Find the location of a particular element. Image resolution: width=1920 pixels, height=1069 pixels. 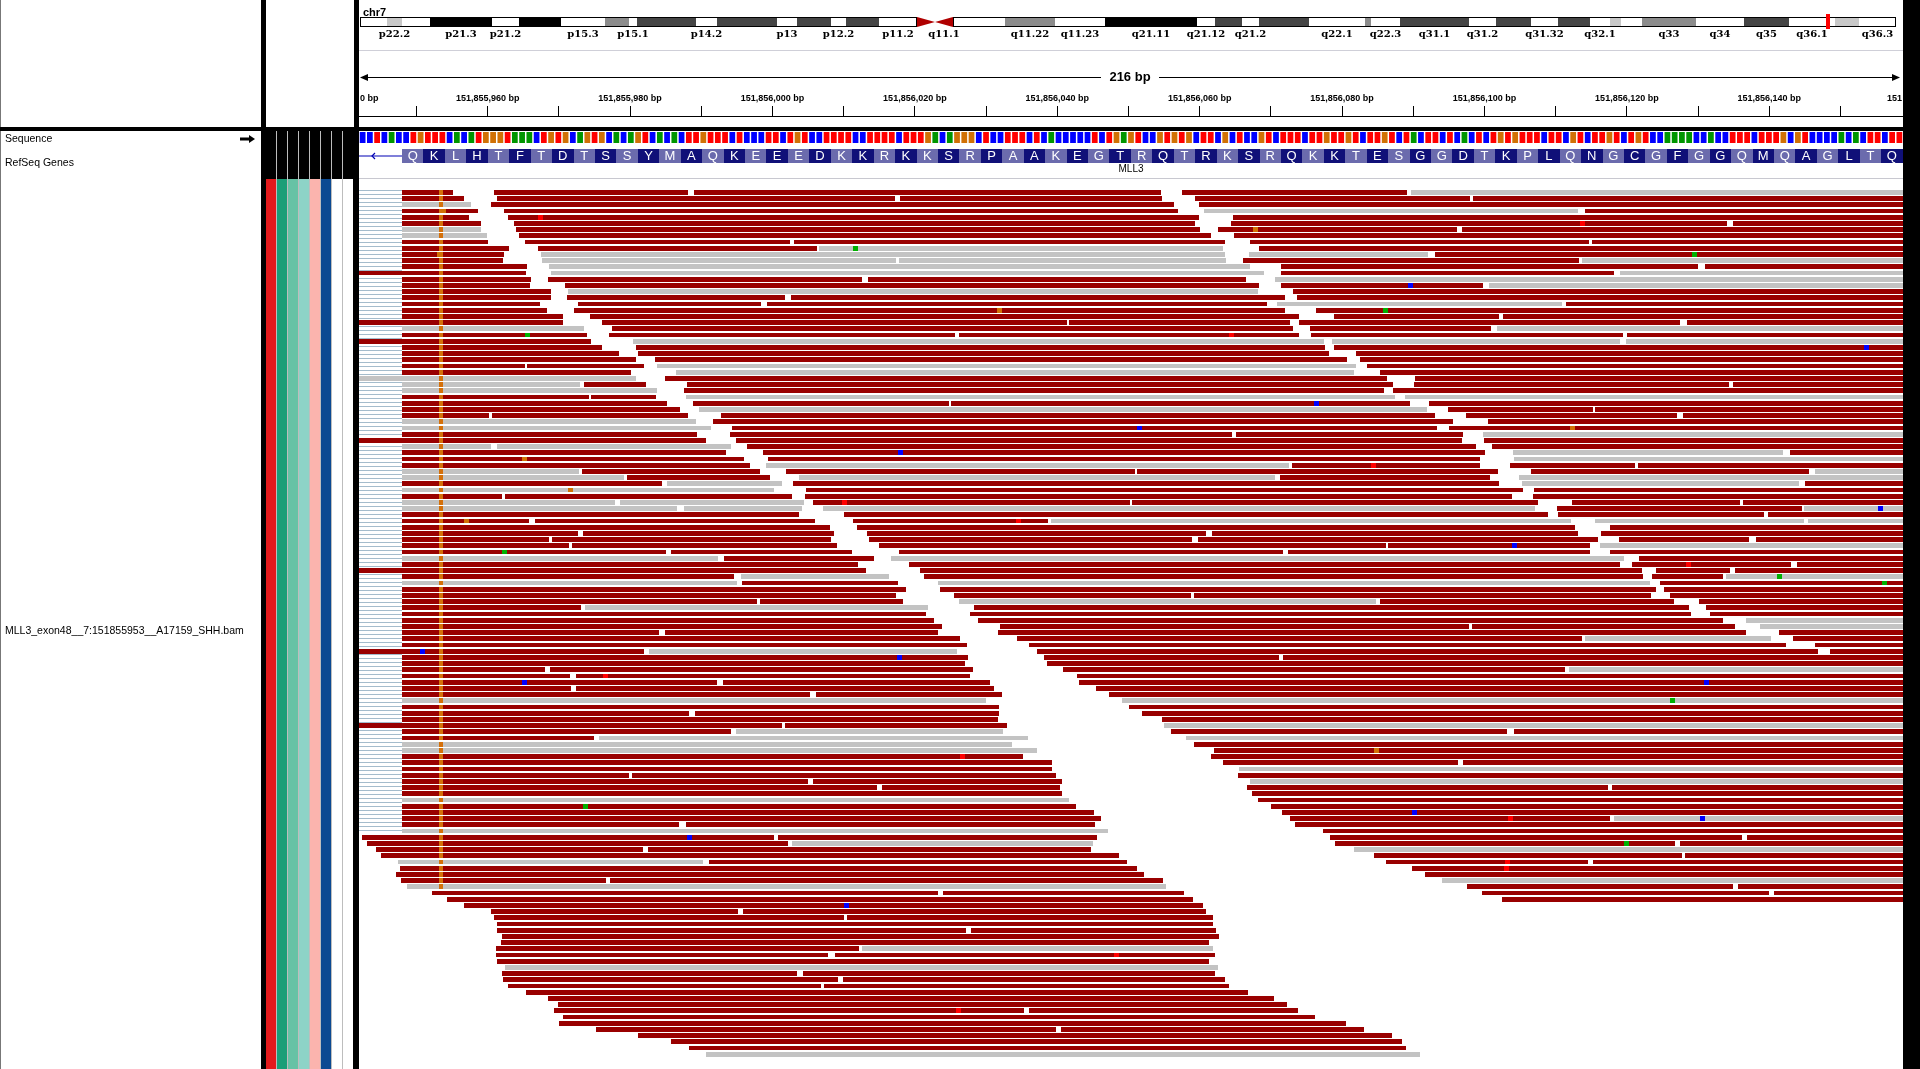

band-label: q21.12 is located at coordinates (1206, 34).